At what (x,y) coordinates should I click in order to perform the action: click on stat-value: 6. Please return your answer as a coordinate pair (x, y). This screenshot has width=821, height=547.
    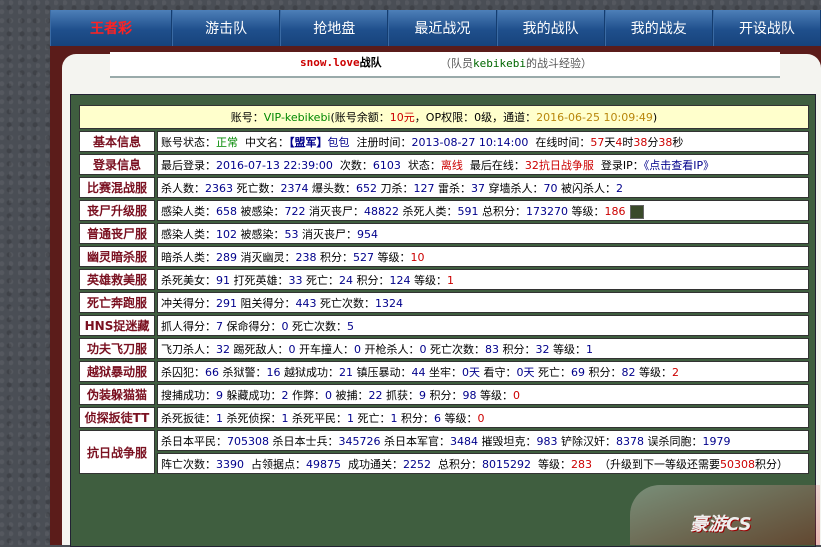
    Looking at the image, I should click on (437, 418).